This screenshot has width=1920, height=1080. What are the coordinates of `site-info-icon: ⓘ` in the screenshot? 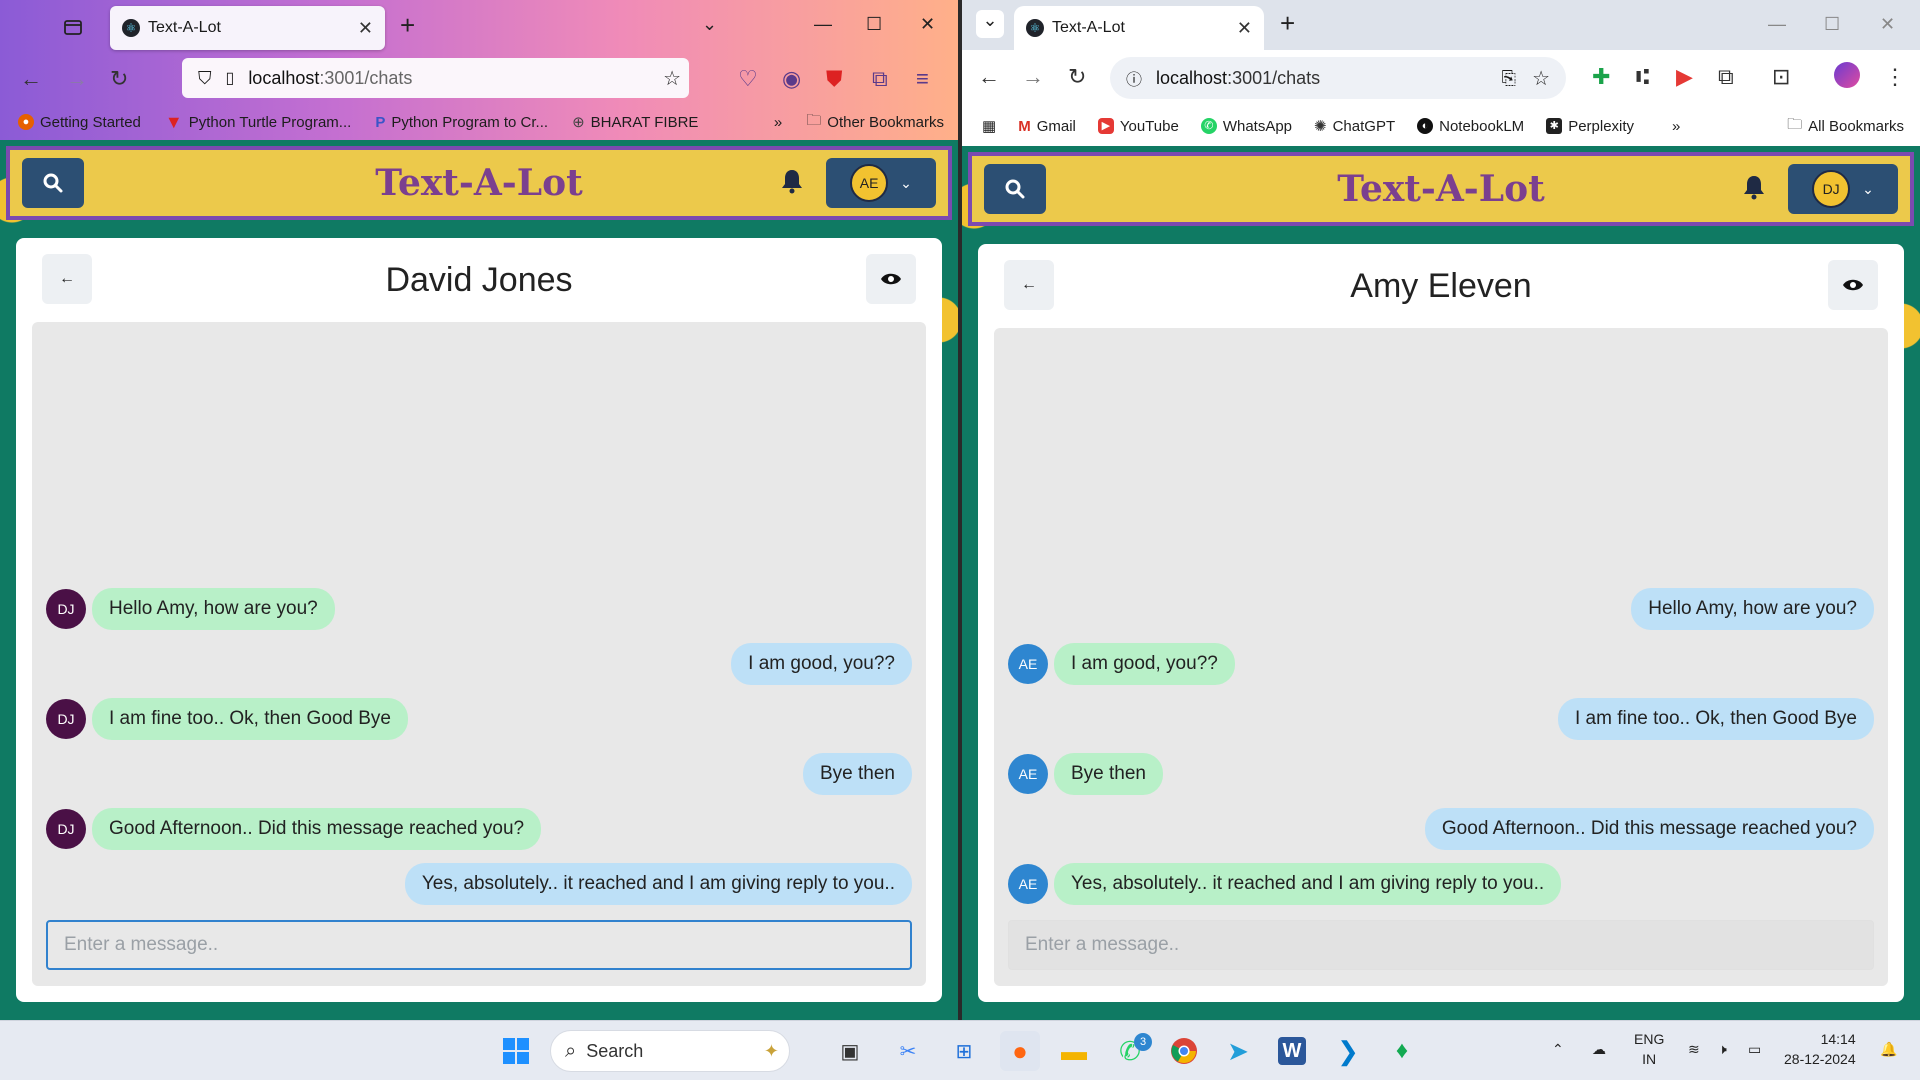 It's located at (1134, 78).